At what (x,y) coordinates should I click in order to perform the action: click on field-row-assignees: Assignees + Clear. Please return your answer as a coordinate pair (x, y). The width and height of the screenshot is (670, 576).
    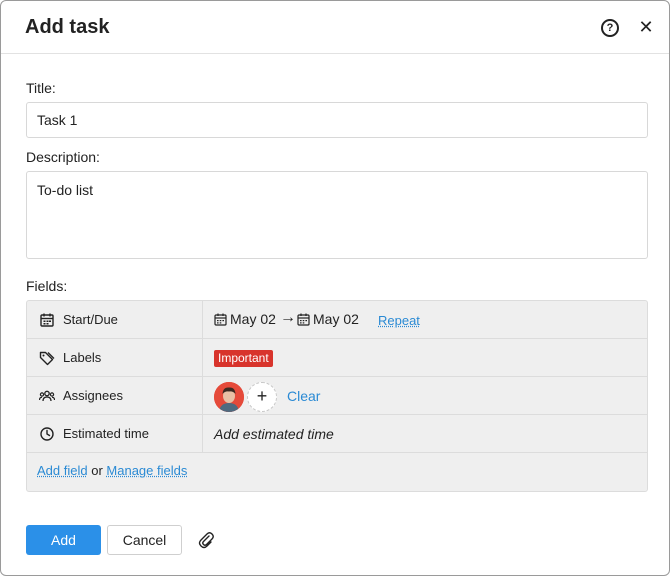
    Looking at the image, I should click on (337, 396).